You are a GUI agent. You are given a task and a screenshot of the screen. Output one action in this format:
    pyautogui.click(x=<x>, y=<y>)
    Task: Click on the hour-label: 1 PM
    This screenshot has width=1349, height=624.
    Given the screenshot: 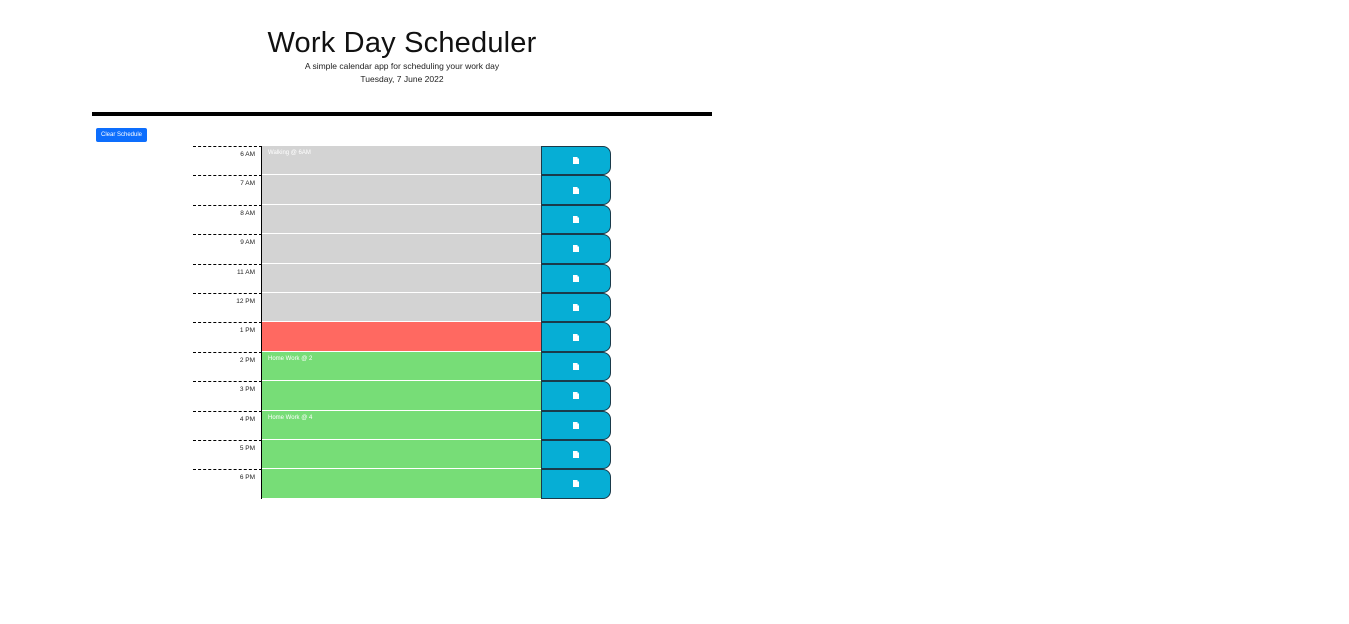 What is the action you would take?
    pyautogui.click(x=227, y=337)
    